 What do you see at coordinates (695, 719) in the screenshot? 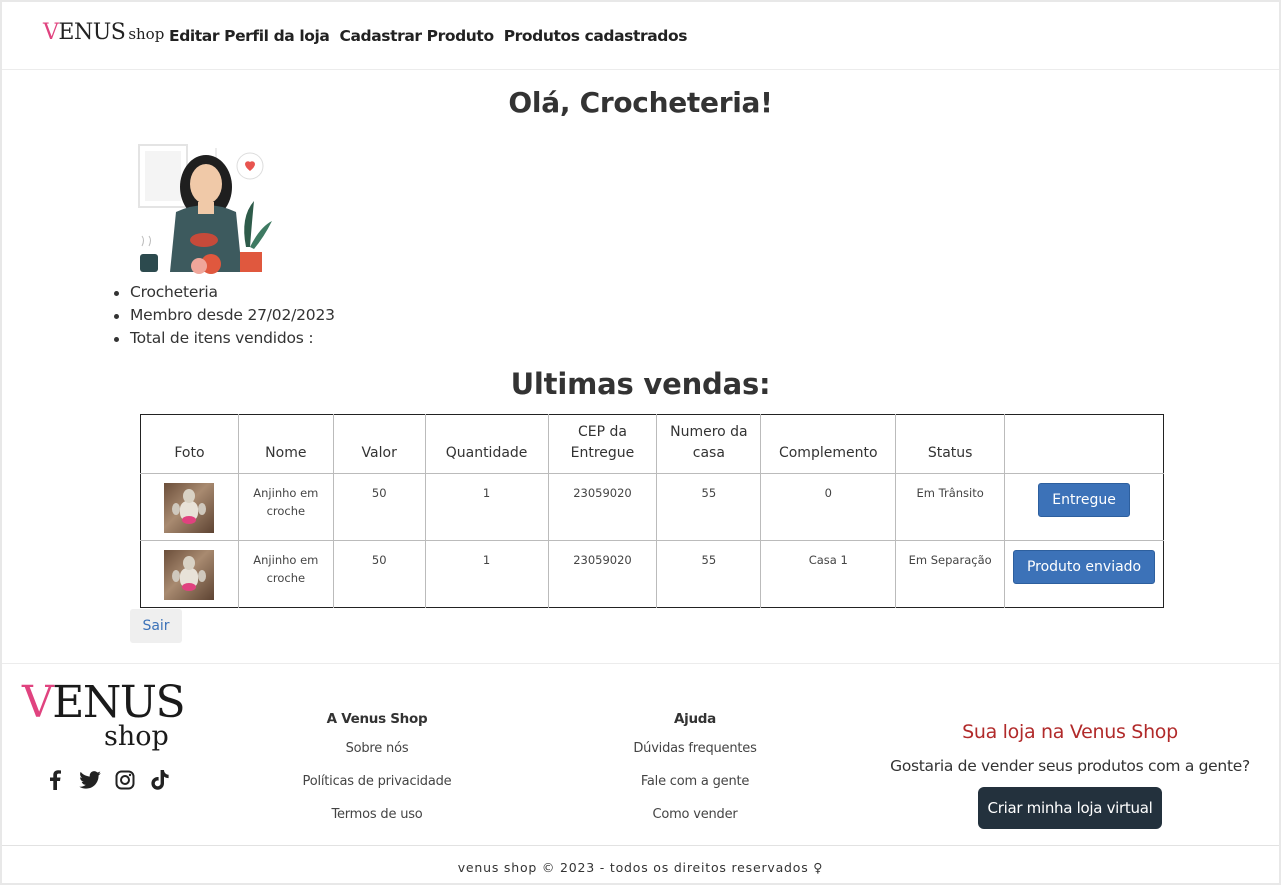
I see `footer-col-help-title: Ajuda` at bounding box center [695, 719].